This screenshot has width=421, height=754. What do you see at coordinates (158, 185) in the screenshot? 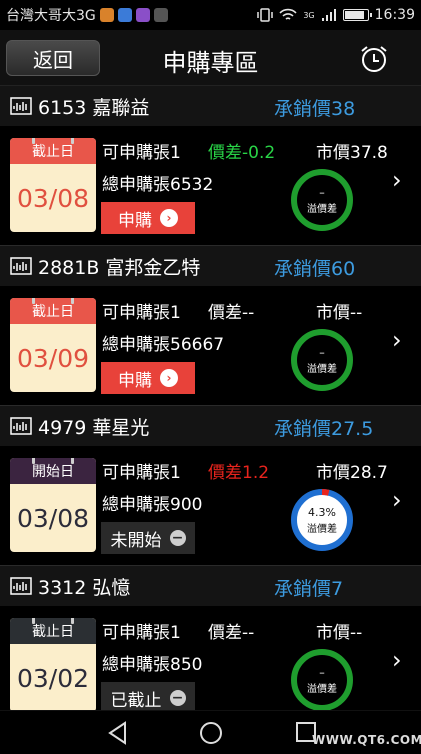
I see `total-applied-lots: 總申購張6532` at bounding box center [158, 185].